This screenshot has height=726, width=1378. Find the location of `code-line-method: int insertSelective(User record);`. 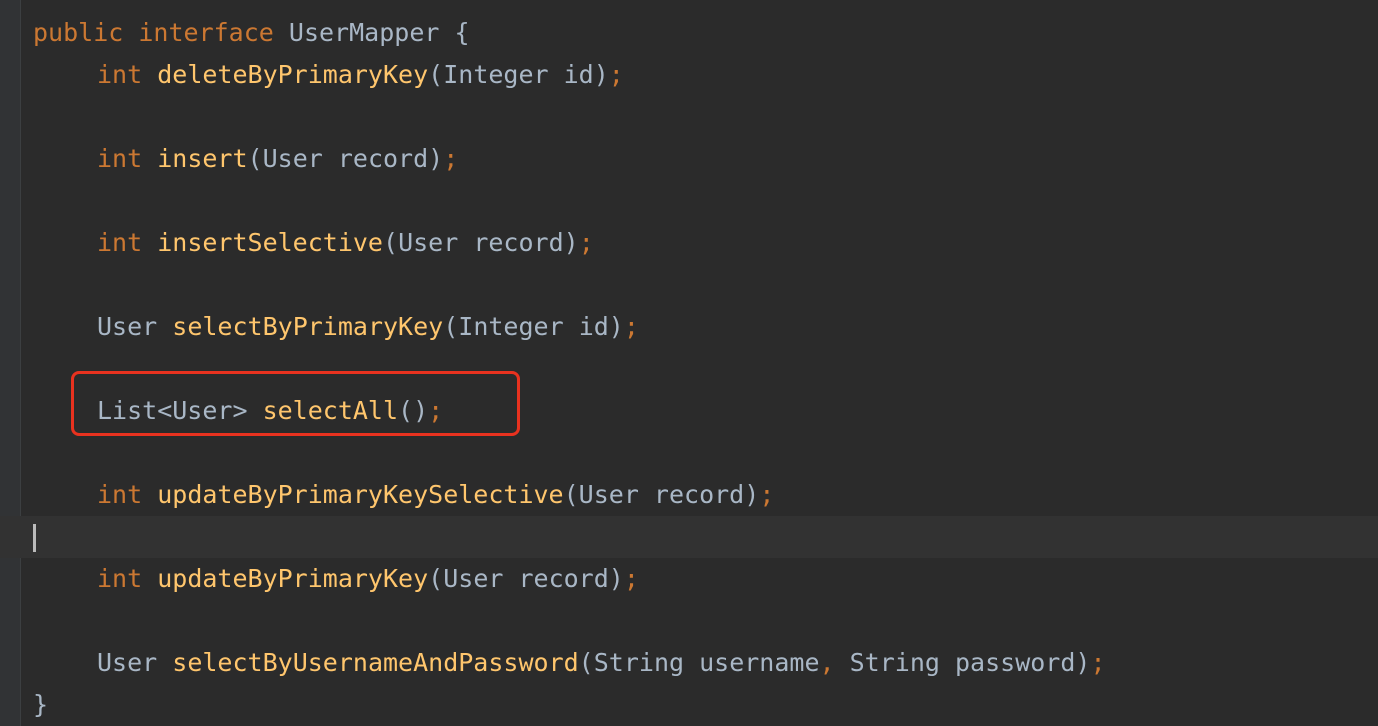

code-line-method: int insertSelective(User record); is located at coordinates (703, 243).